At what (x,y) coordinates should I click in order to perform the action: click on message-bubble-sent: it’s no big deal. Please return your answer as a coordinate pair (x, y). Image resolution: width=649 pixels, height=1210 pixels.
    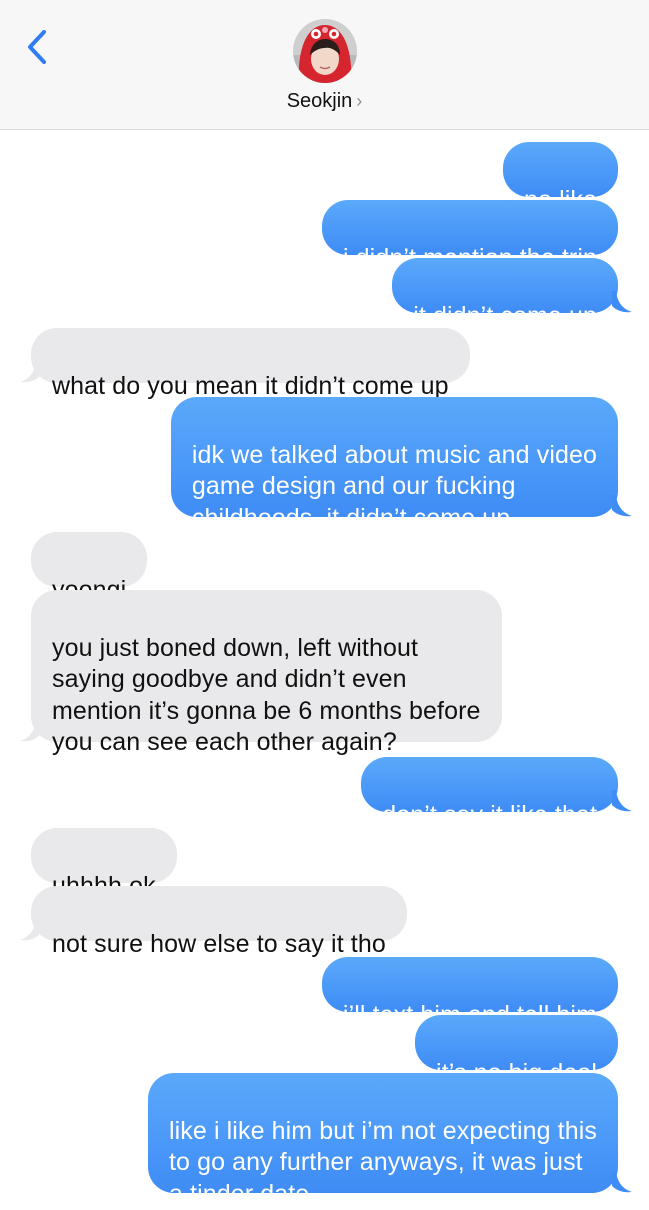
    Looking at the image, I should click on (516, 1051).